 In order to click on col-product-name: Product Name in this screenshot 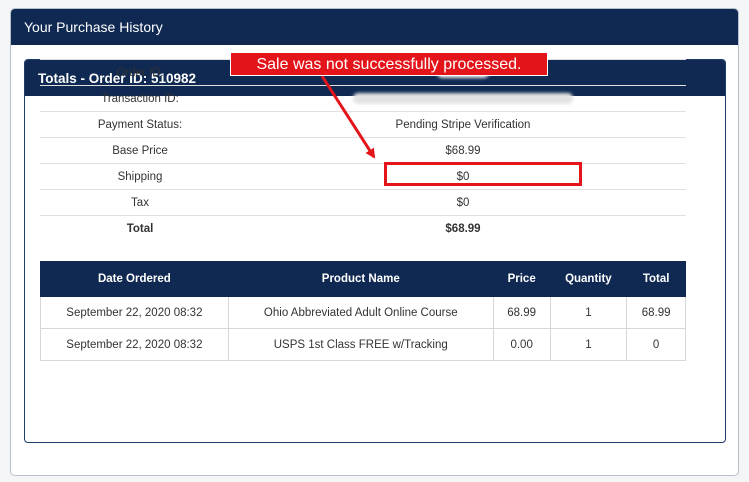, I will do `click(360, 279)`.